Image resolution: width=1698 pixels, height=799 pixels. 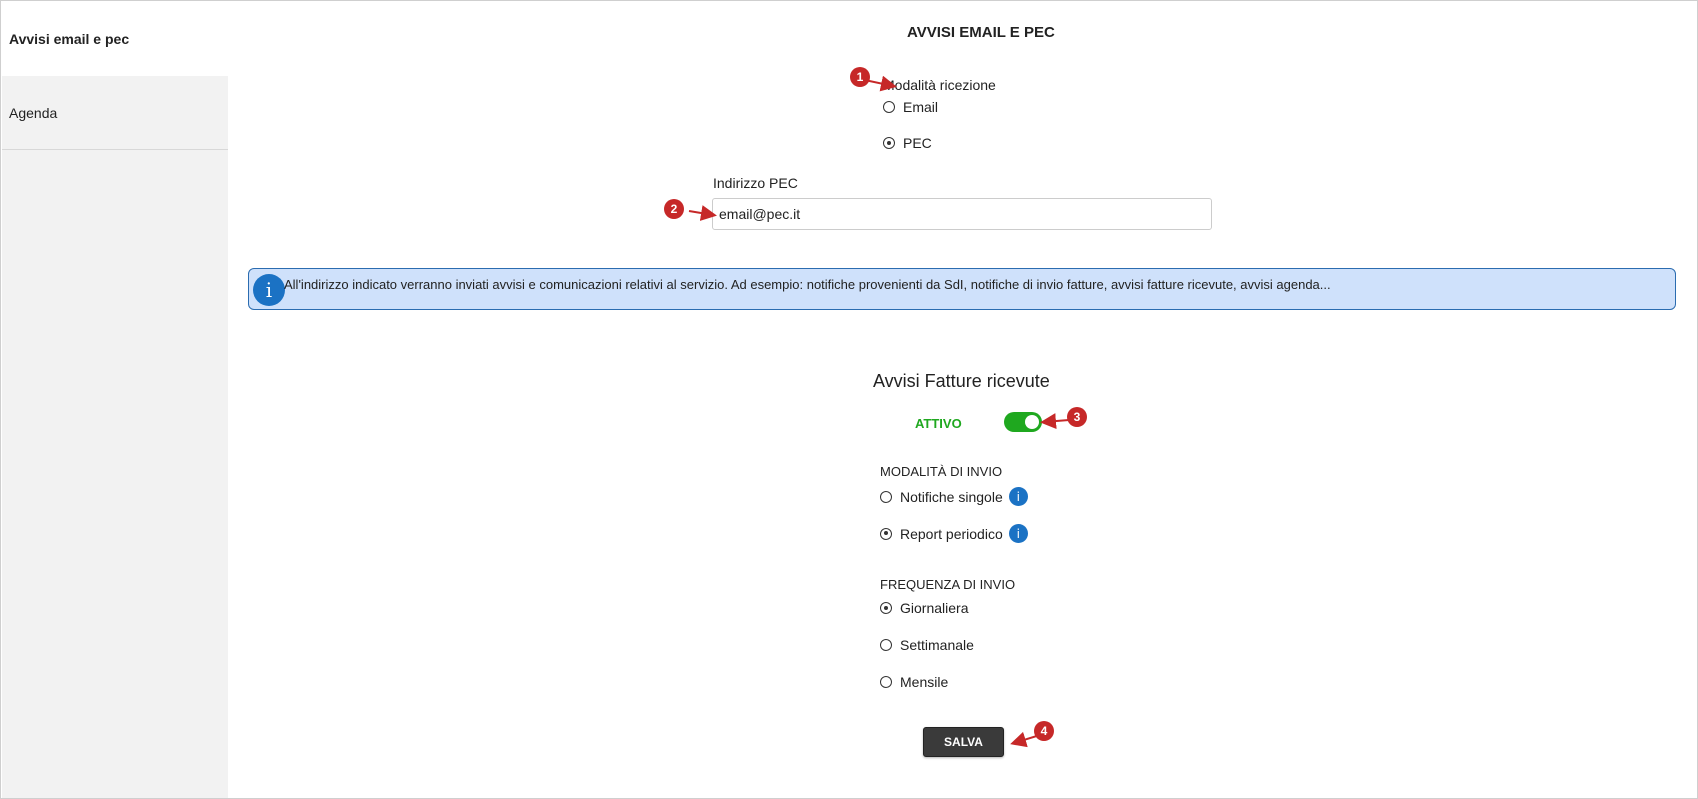 I want to click on annotation-marker-4: 4, so click(x=1044, y=731).